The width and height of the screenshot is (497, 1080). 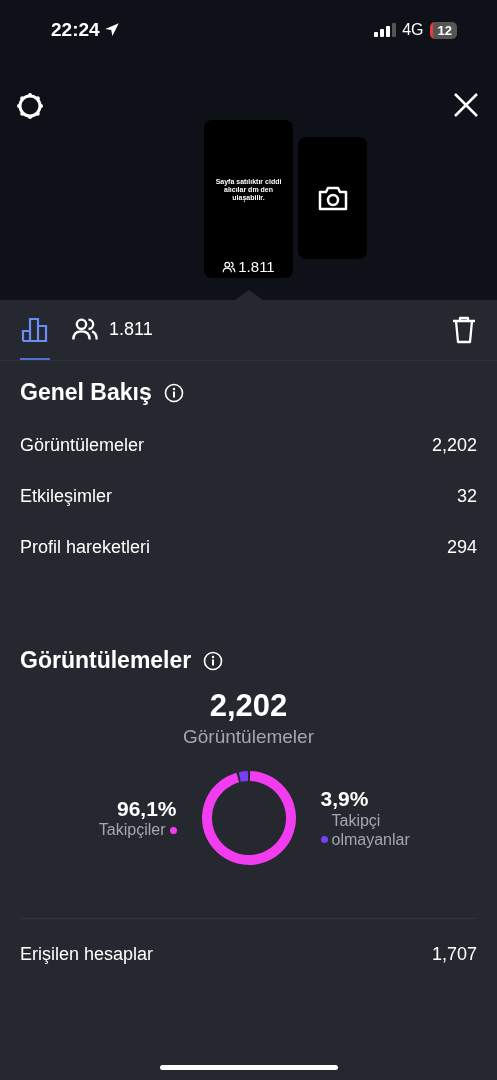 What do you see at coordinates (35, 329) in the screenshot?
I see `bar-chart-icon` at bounding box center [35, 329].